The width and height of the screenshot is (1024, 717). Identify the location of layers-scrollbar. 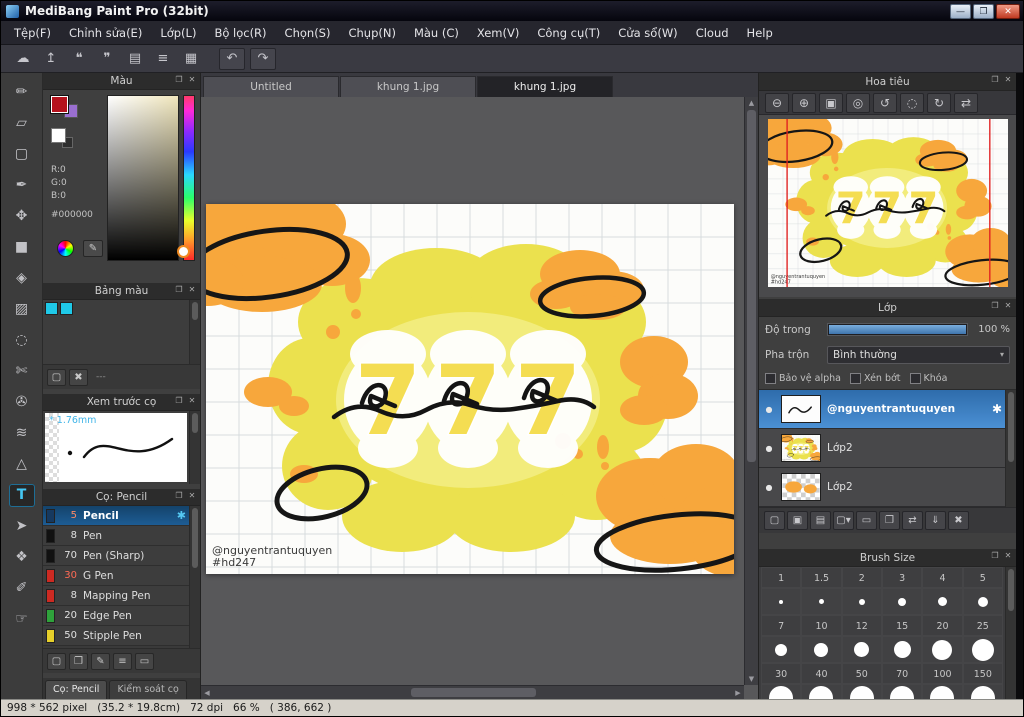
(1010, 448).